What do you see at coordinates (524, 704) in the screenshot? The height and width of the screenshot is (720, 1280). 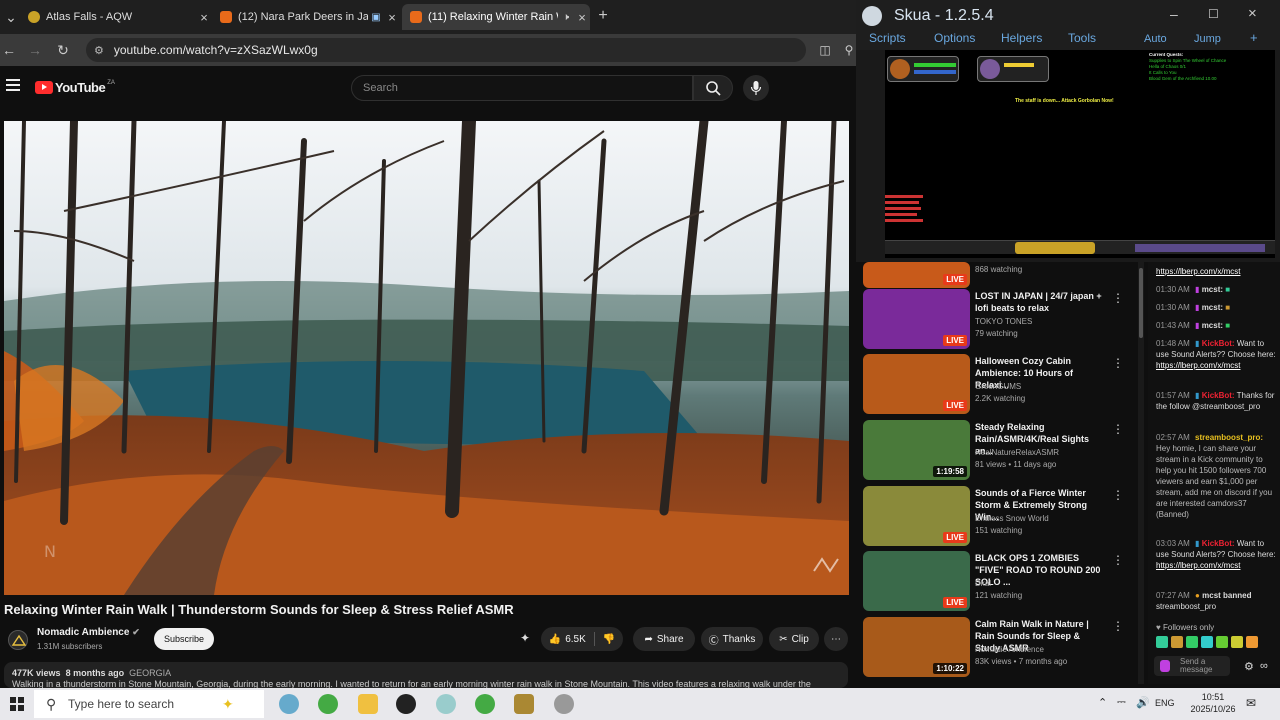 I see `game-launcher-icon` at bounding box center [524, 704].